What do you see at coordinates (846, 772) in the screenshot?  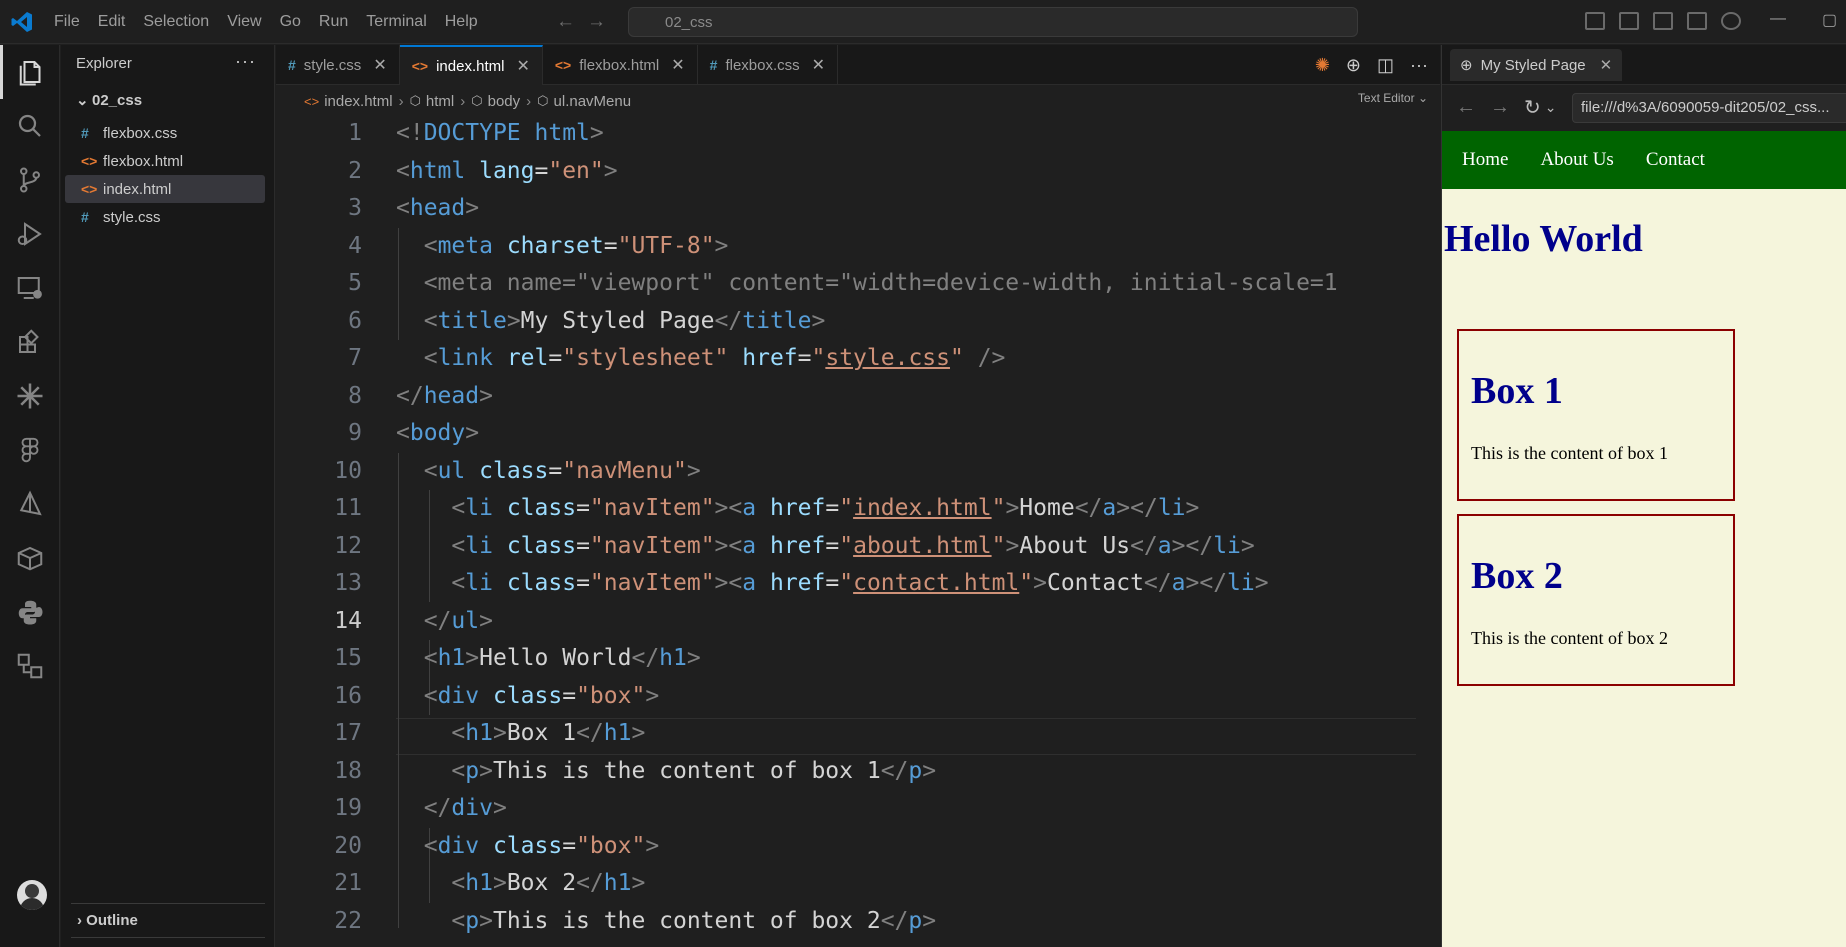 I see `code-line: 18 <p>This is the content of box 1</p>` at bounding box center [846, 772].